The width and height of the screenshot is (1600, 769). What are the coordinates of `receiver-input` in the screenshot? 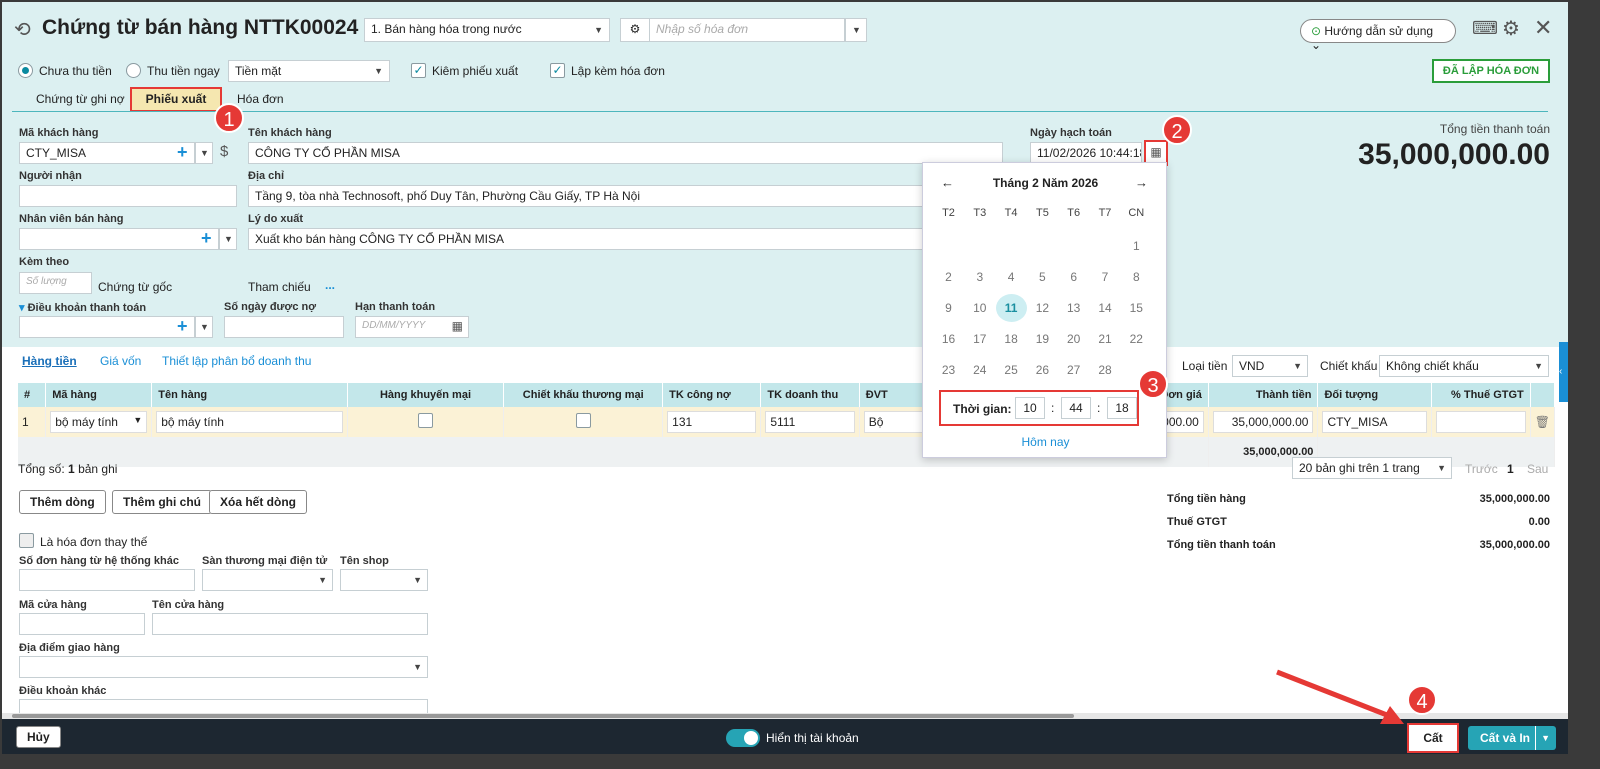 It's located at (128, 196).